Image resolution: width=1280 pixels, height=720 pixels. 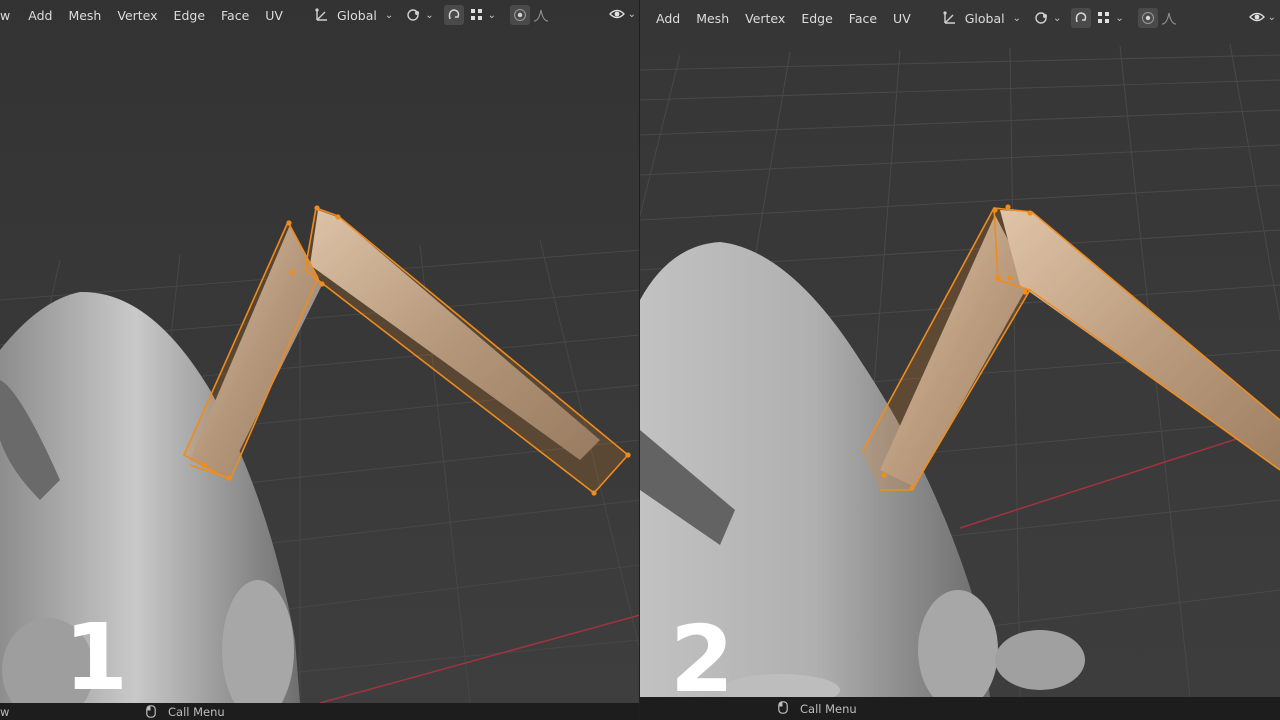 I want to click on panel-number-label: 2, so click(x=702, y=659).